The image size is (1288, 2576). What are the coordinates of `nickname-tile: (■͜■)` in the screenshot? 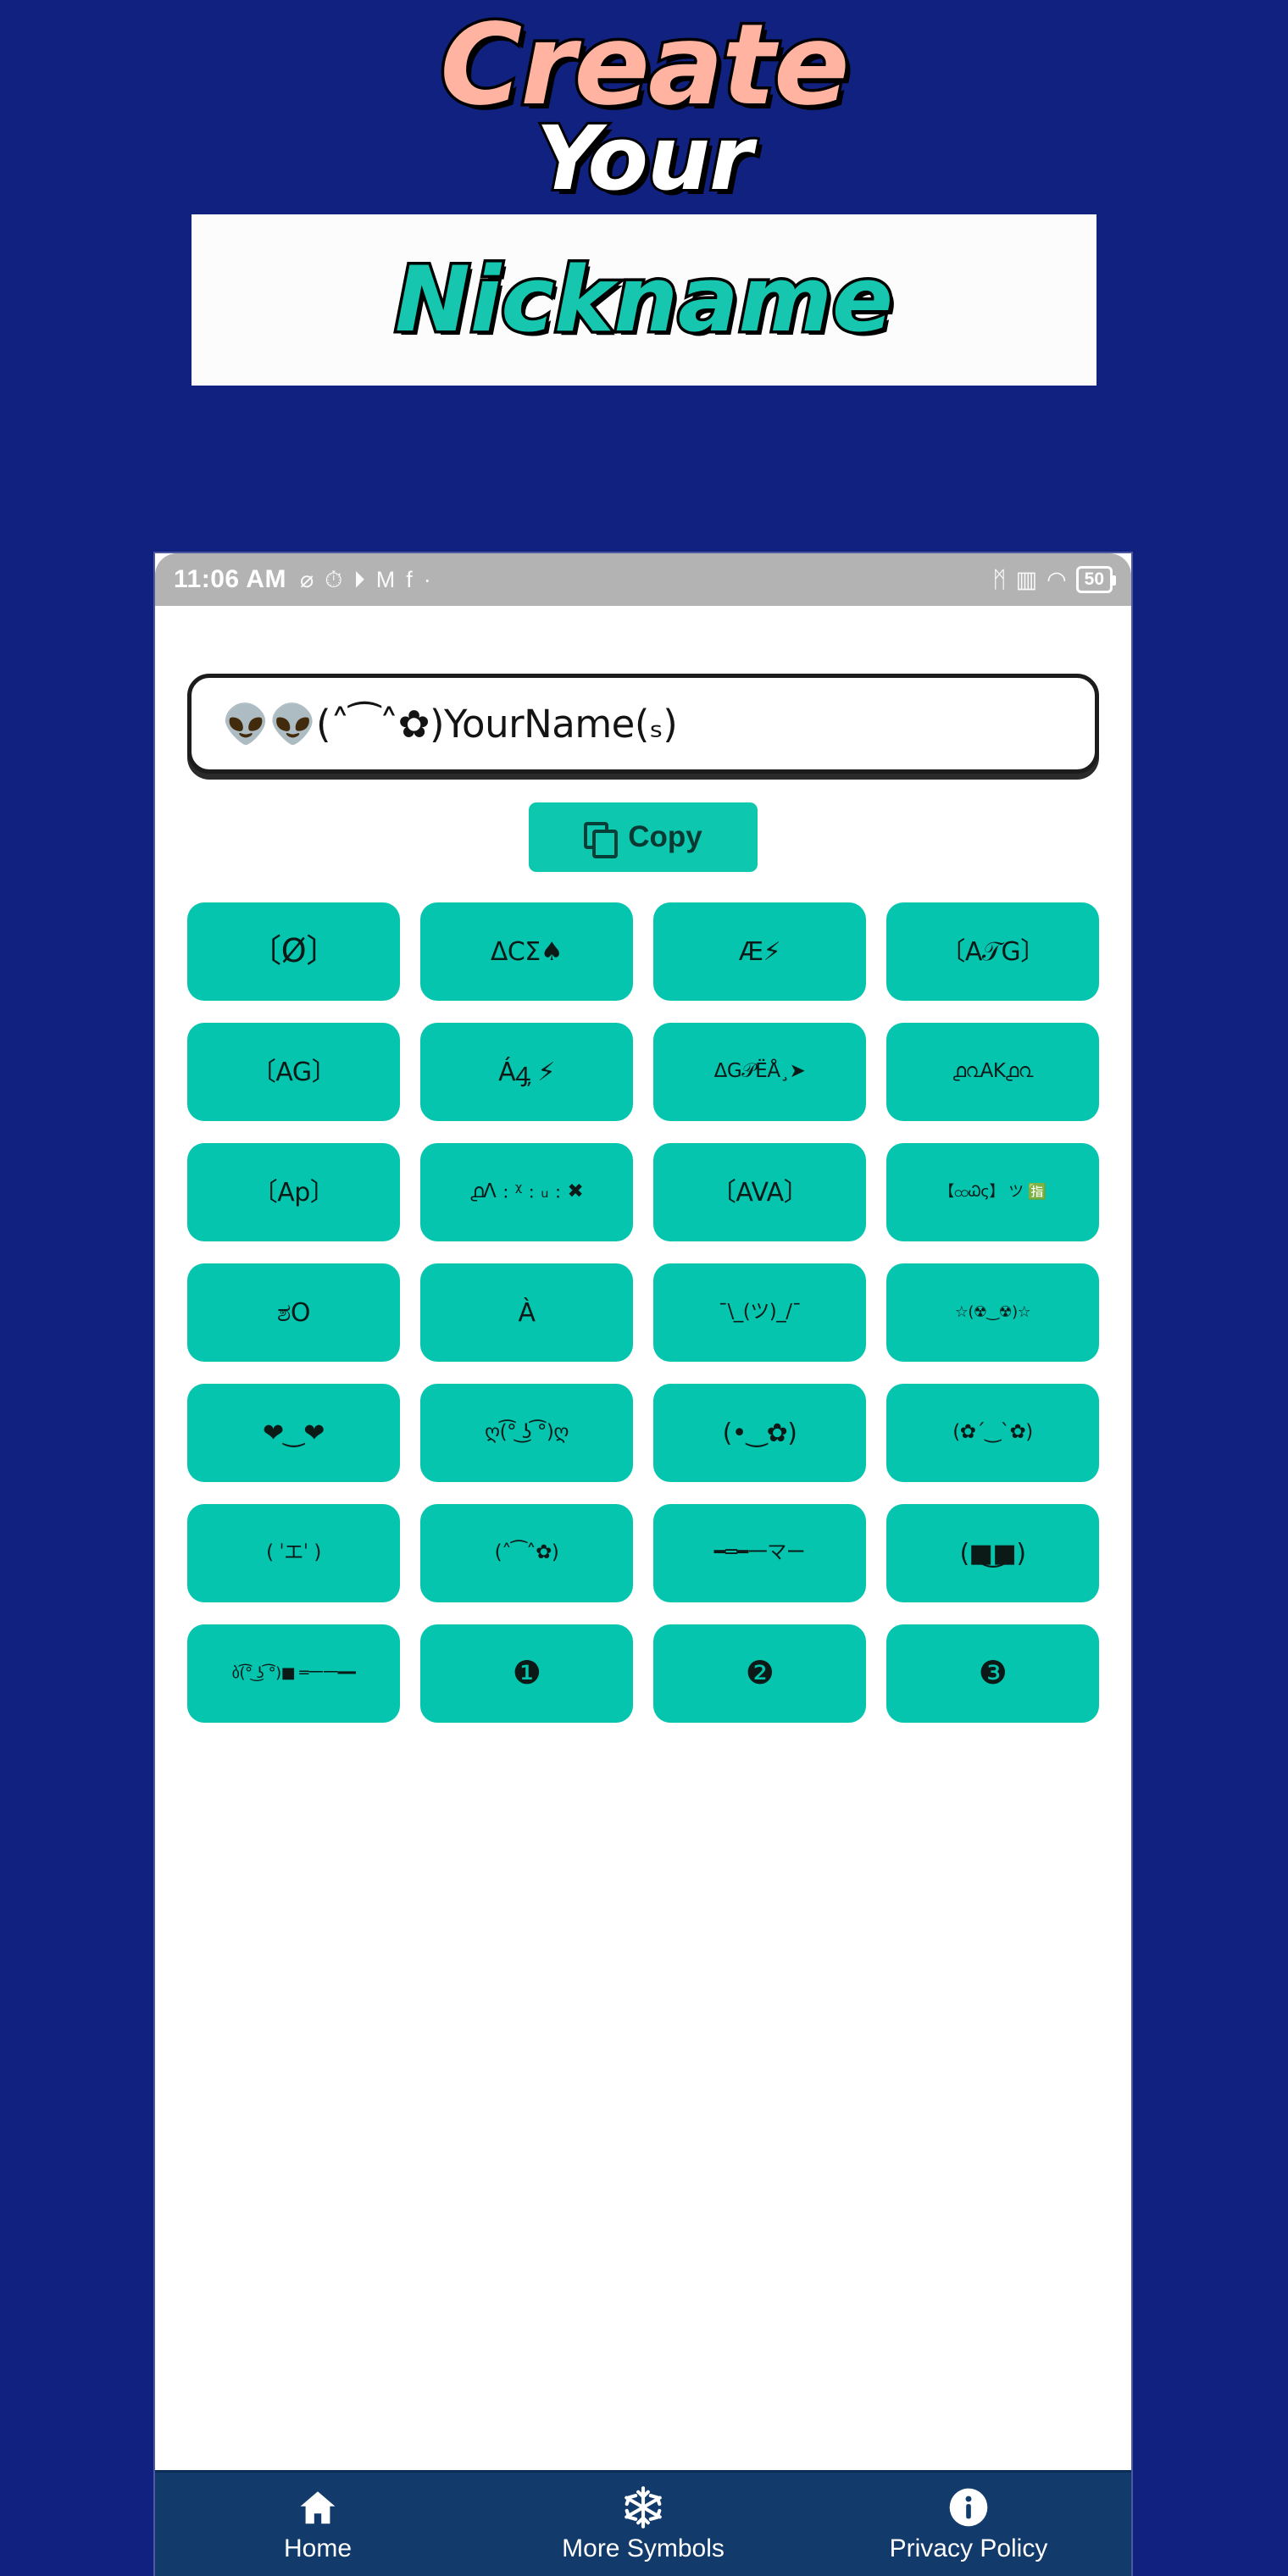 It's located at (992, 1553).